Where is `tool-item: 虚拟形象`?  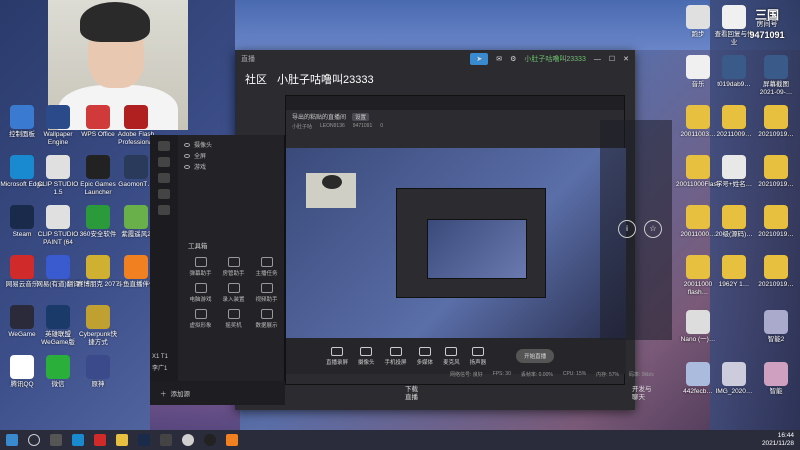 tool-item: 虚拟形象 is located at coordinates (200, 319).